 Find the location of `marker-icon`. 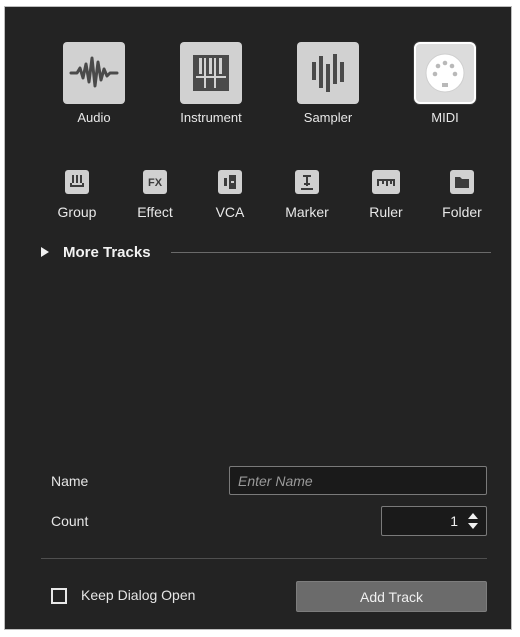

marker-icon is located at coordinates (307, 182).